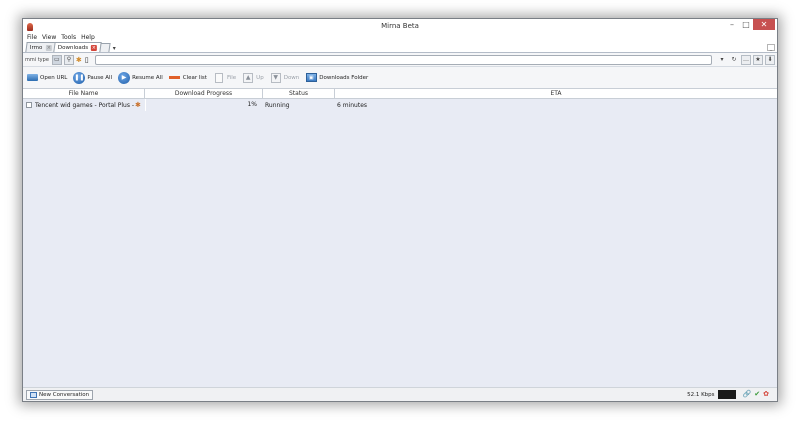 The width and height of the screenshot is (800, 424). I want to click on move-down-button: ▼ Down, so click(285, 78).